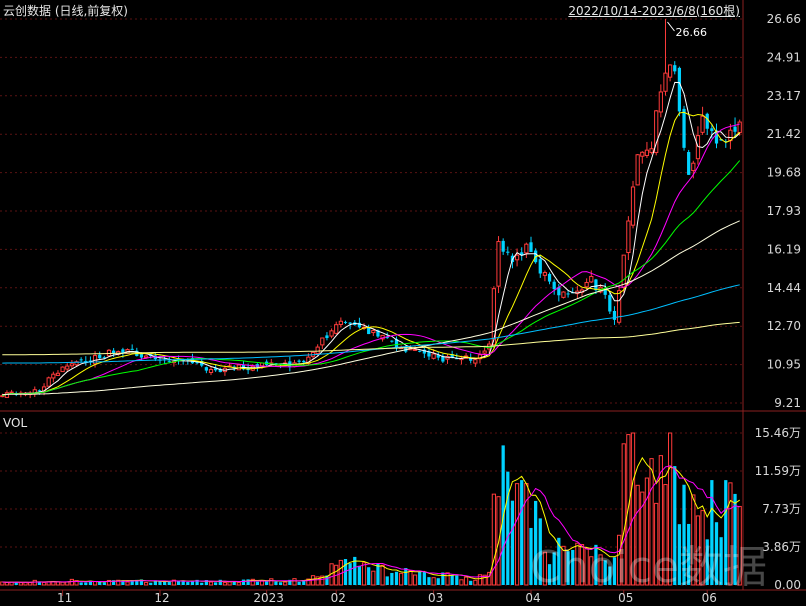  I want to click on price-tick-label: 10.95, so click(784, 365).